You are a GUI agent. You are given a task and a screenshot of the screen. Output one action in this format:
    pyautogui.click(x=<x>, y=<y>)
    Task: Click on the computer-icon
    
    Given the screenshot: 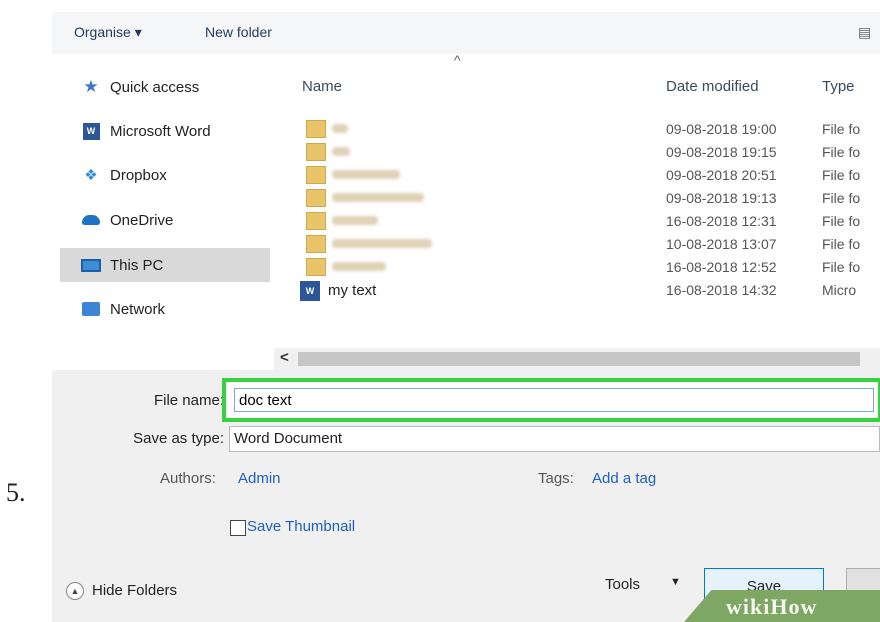 What is the action you would take?
    pyautogui.click(x=91, y=265)
    